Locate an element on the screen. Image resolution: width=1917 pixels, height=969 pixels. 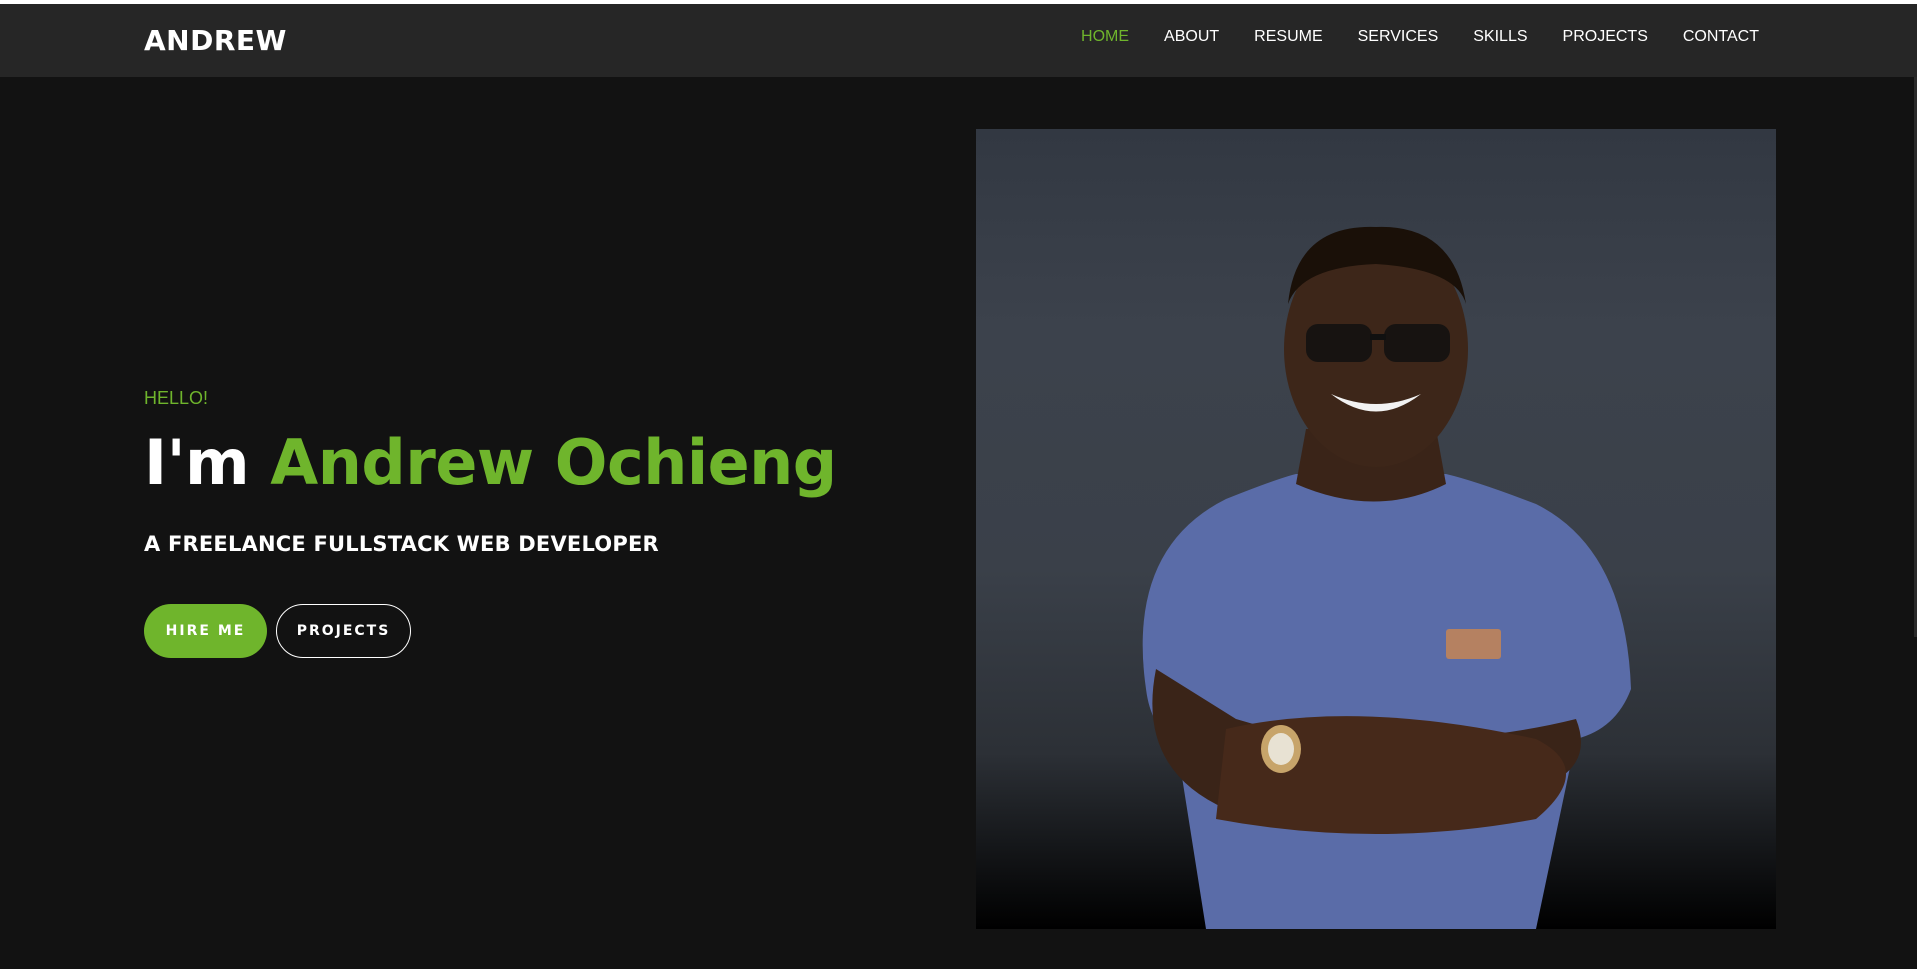
nav-item-about: ABOUT is located at coordinates (1191, 37).